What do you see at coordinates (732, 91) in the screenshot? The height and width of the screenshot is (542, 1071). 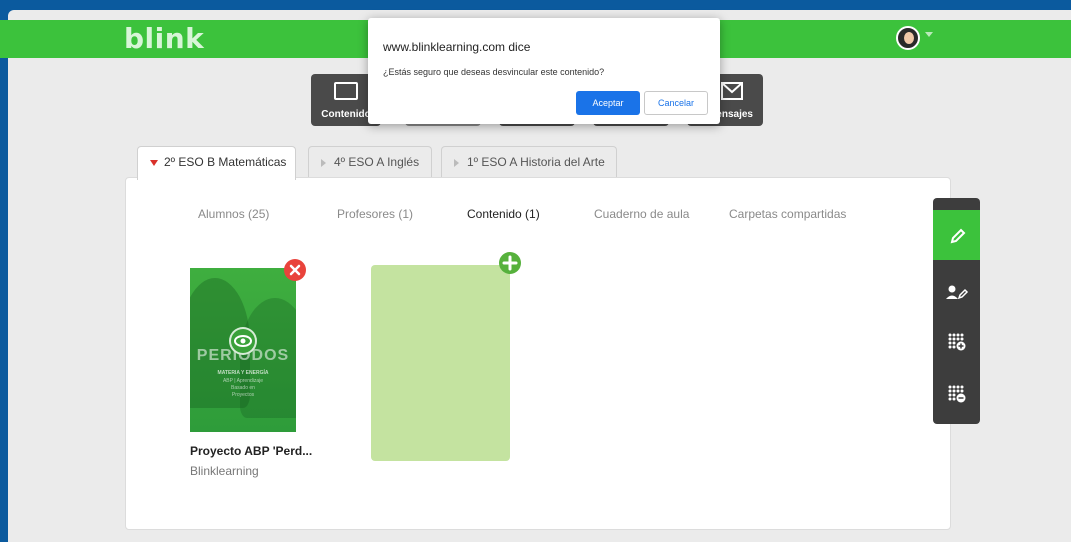 I see `mail-icon` at bounding box center [732, 91].